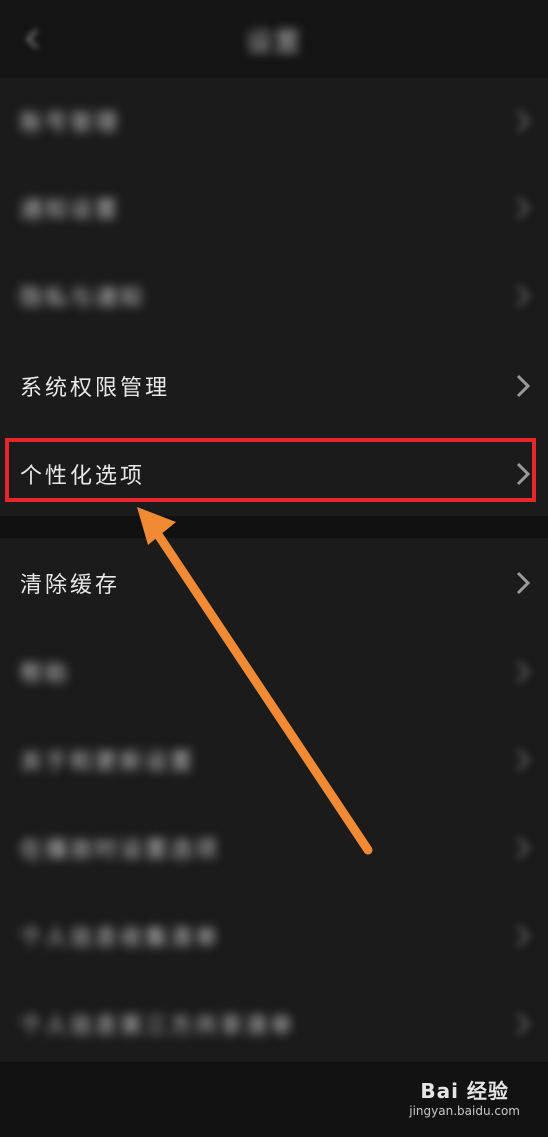 This screenshot has height=1137, width=548. Describe the element at coordinates (464, 1091) in the screenshot. I see `watermark-brand: Bai 经验` at that location.